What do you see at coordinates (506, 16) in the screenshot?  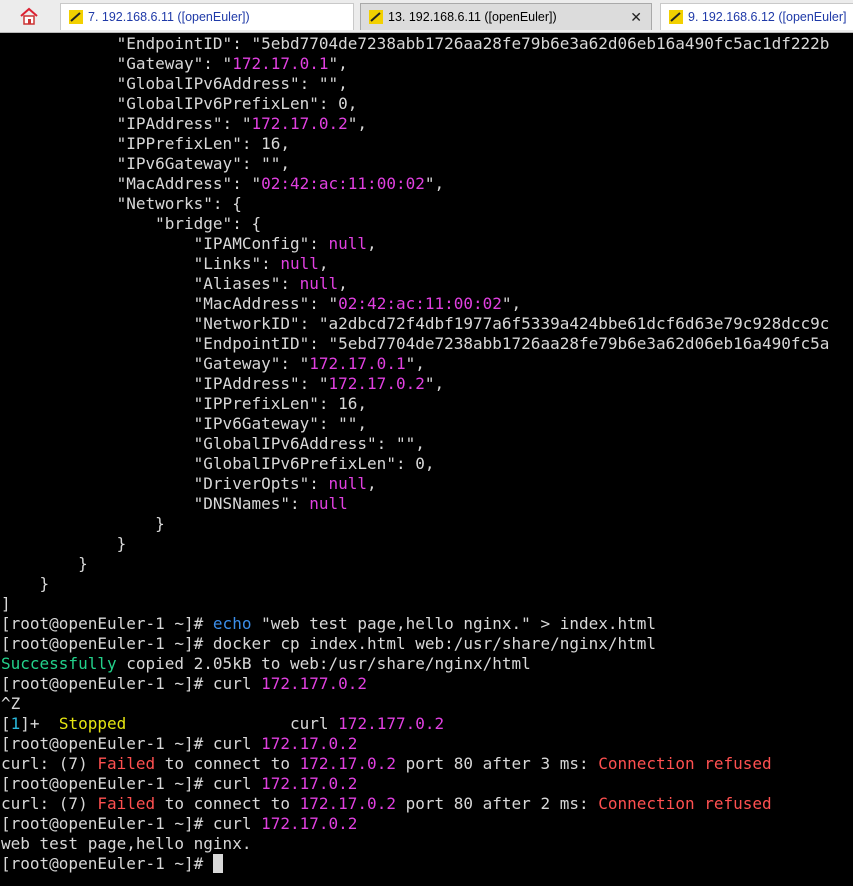 I see `tab-session-13: 13. 192.168.6.11 ([openEuler]) ✕` at bounding box center [506, 16].